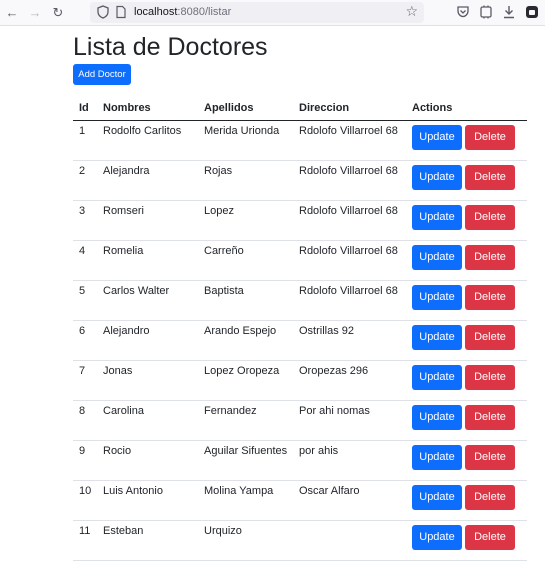  I want to click on cell-id: 10, so click(85, 491).